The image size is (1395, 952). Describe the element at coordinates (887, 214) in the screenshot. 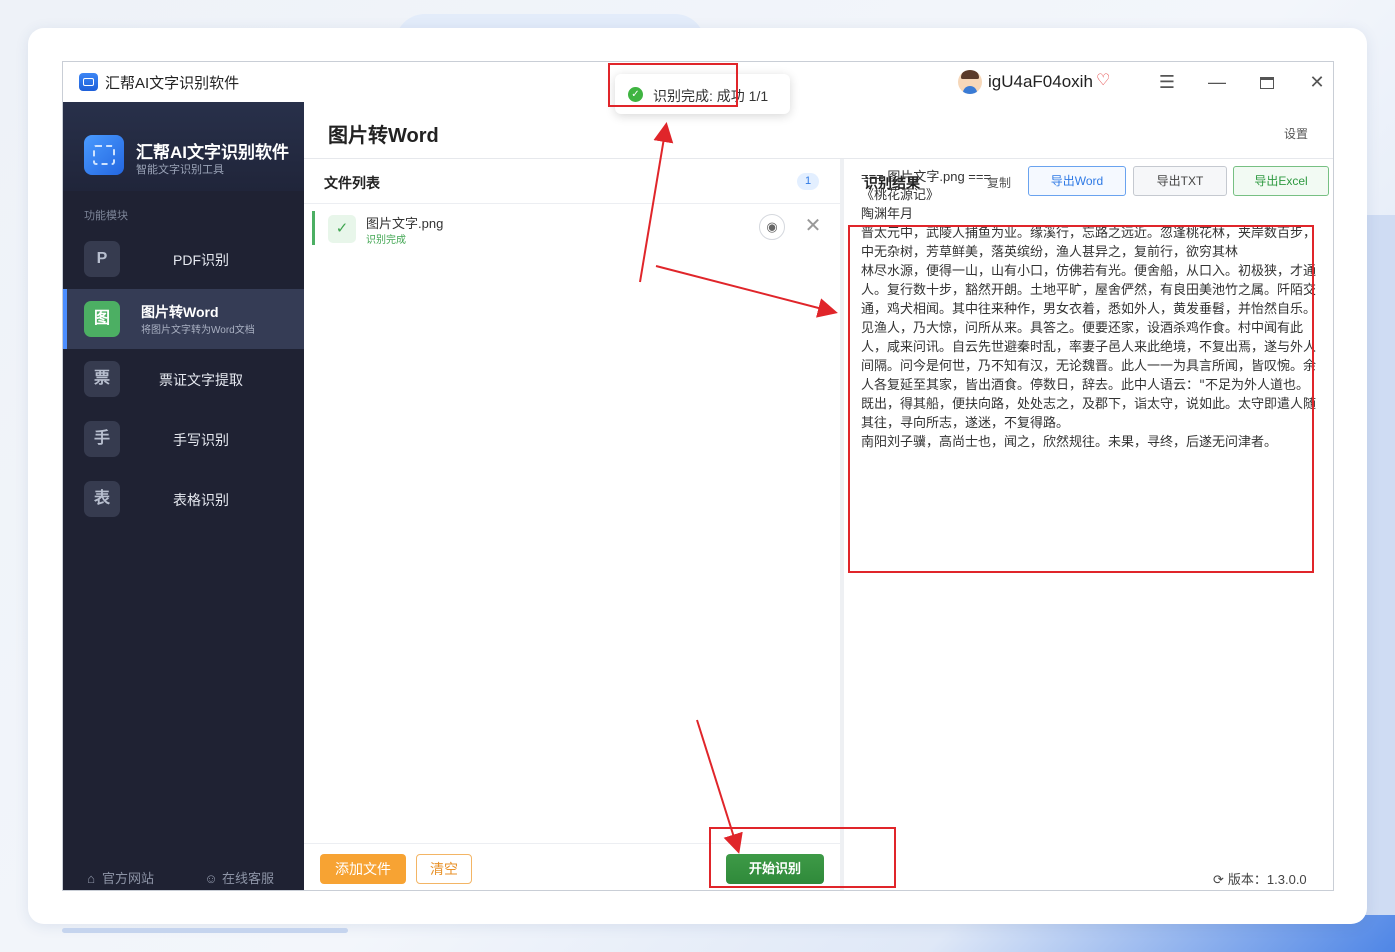

I see `result-line: 陶渊年月` at that location.